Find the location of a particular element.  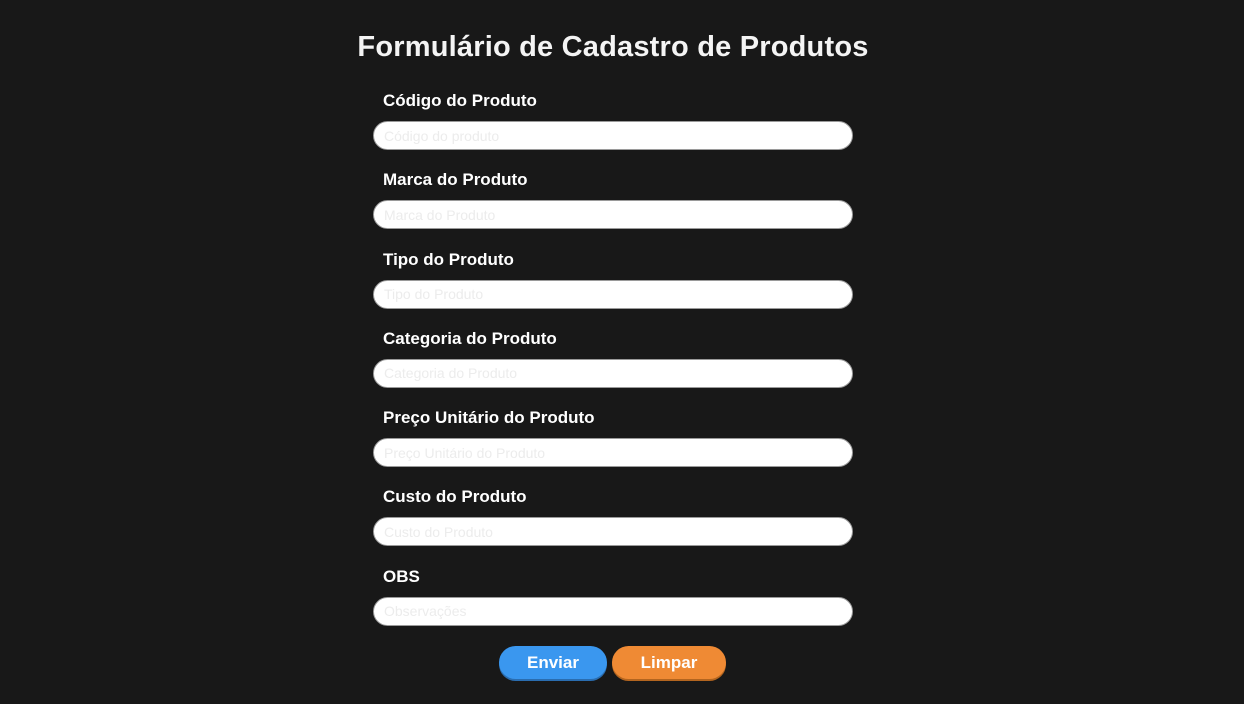

field-product-cost: Custo do Produto is located at coordinates (613, 525).